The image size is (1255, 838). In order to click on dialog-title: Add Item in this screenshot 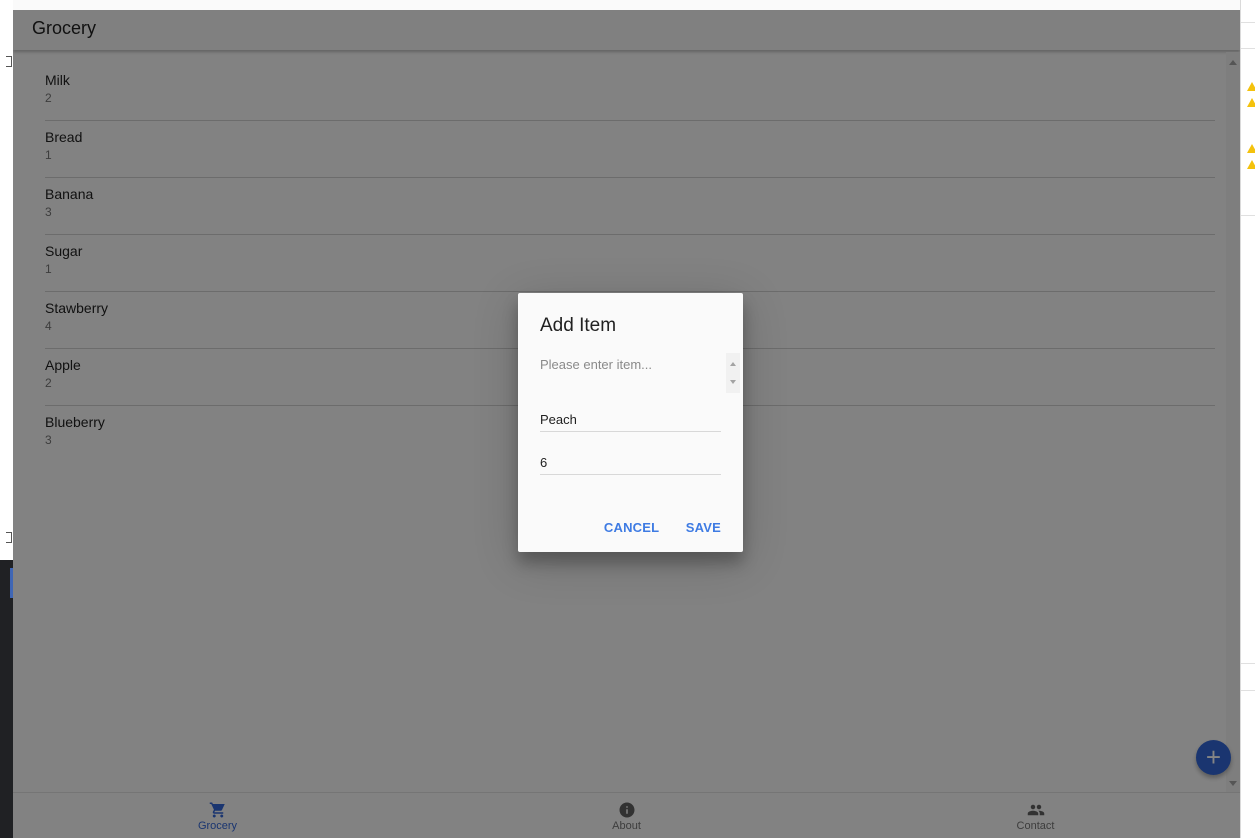, I will do `click(578, 325)`.